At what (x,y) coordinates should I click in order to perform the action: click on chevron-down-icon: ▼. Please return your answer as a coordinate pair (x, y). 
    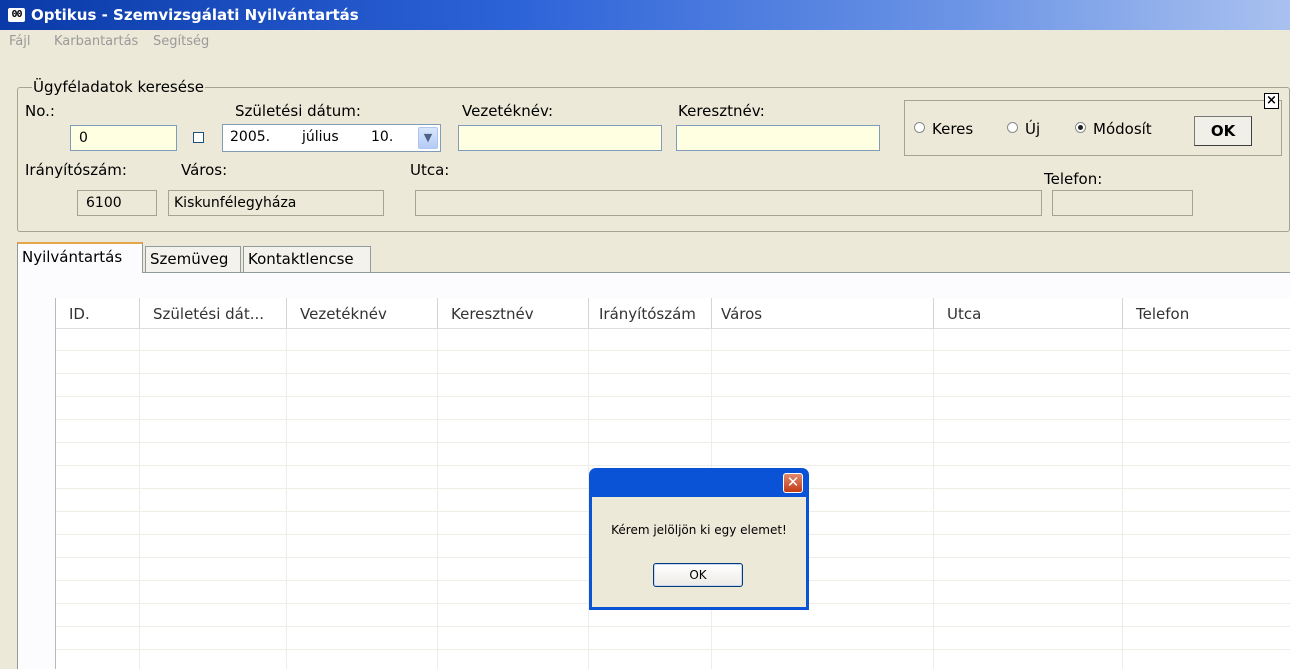
    Looking at the image, I should click on (428, 138).